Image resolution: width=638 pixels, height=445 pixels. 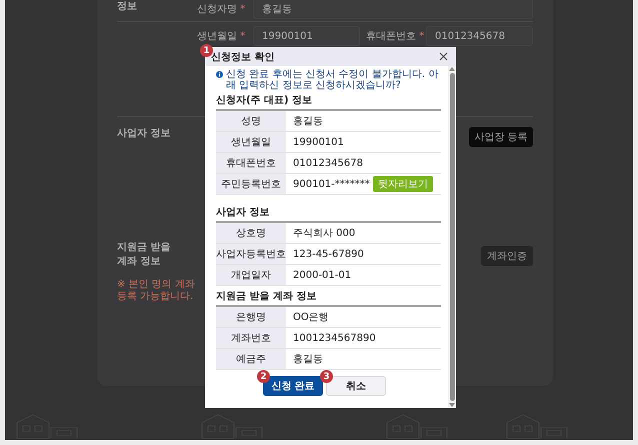 I want to click on row-value: 주식회사 000, so click(x=324, y=233).